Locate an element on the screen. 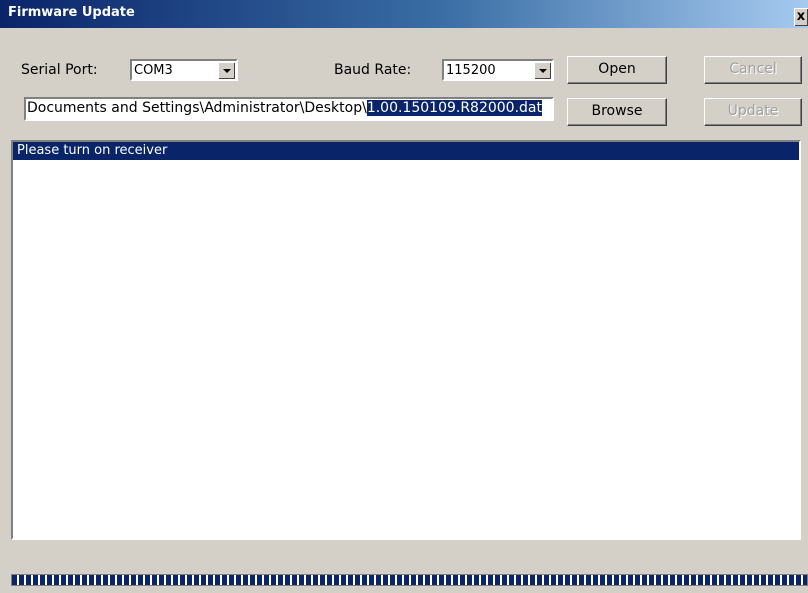 This screenshot has width=808, height=593. progress-fill is located at coordinates (409, 580).